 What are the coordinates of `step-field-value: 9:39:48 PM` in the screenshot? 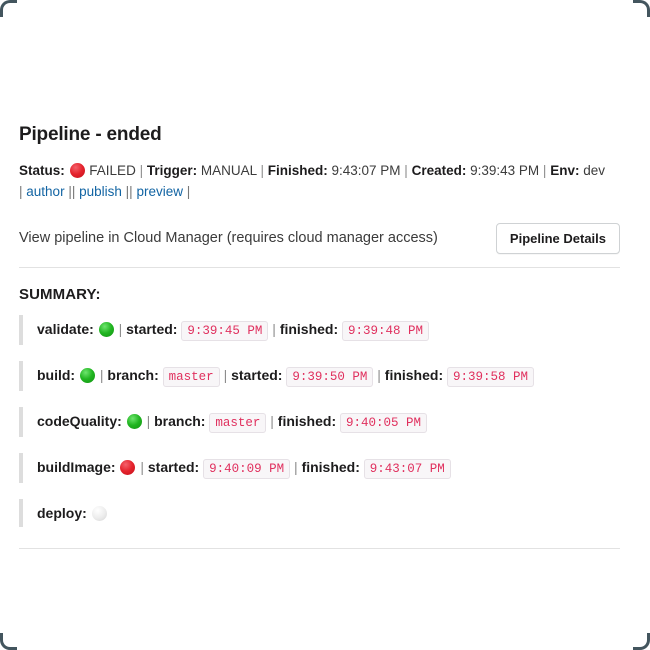 It's located at (386, 331).